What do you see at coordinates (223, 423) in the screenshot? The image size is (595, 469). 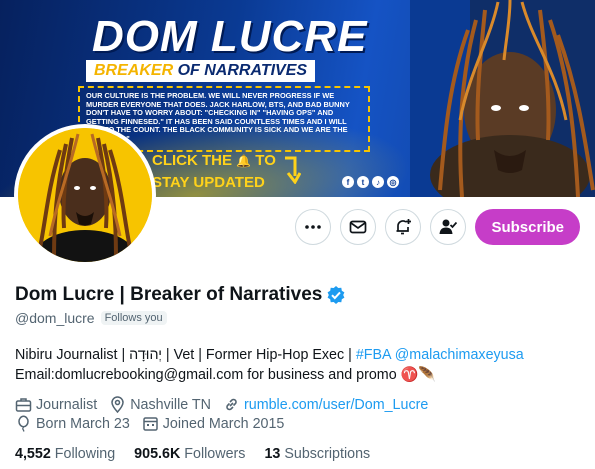 I see `joined-text: Joined March 2015` at bounding box center [223, 423].